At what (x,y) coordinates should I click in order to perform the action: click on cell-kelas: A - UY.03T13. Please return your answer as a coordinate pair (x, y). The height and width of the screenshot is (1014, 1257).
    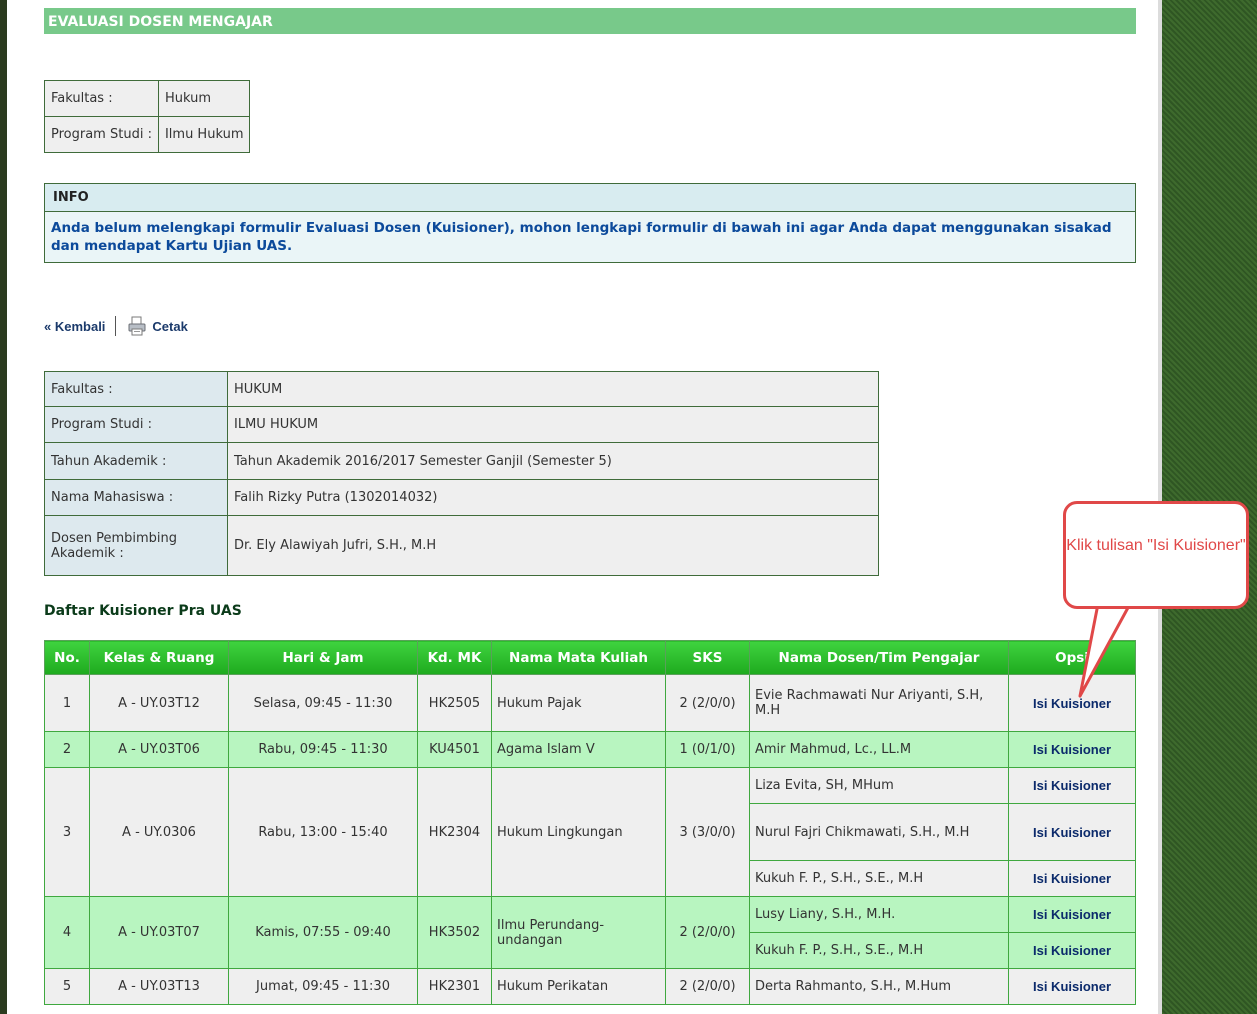
    Looking at the image, I should click on (159, 986).